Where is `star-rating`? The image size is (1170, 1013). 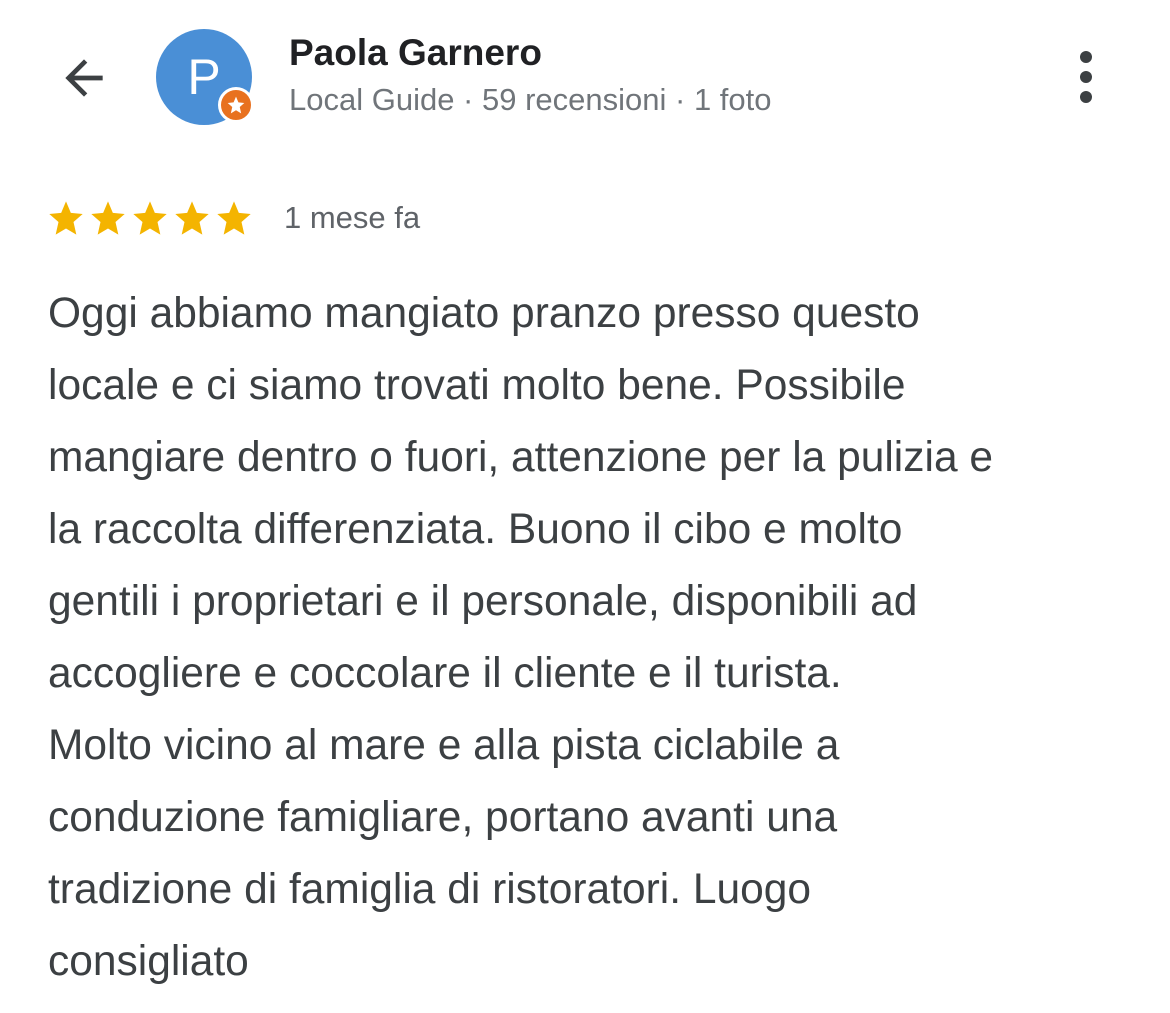 star-rating is located at coordinates (151, 218).